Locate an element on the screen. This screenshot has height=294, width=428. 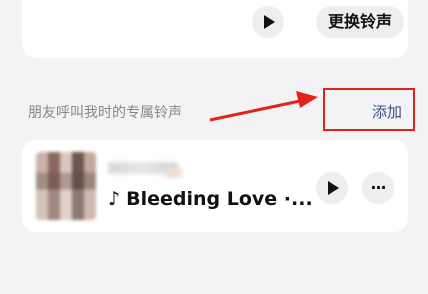
music-note-icon: ♪ is located at coordinates (114, 199).